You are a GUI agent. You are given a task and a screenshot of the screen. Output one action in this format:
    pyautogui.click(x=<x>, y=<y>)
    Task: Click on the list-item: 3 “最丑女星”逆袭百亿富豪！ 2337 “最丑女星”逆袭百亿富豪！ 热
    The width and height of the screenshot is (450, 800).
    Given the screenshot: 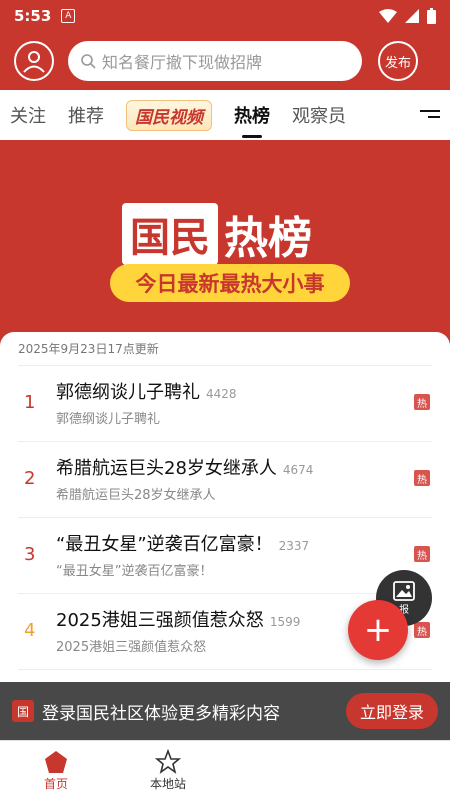 What is the action you would take?
    pyautogui.click(x=225, y=556)
    